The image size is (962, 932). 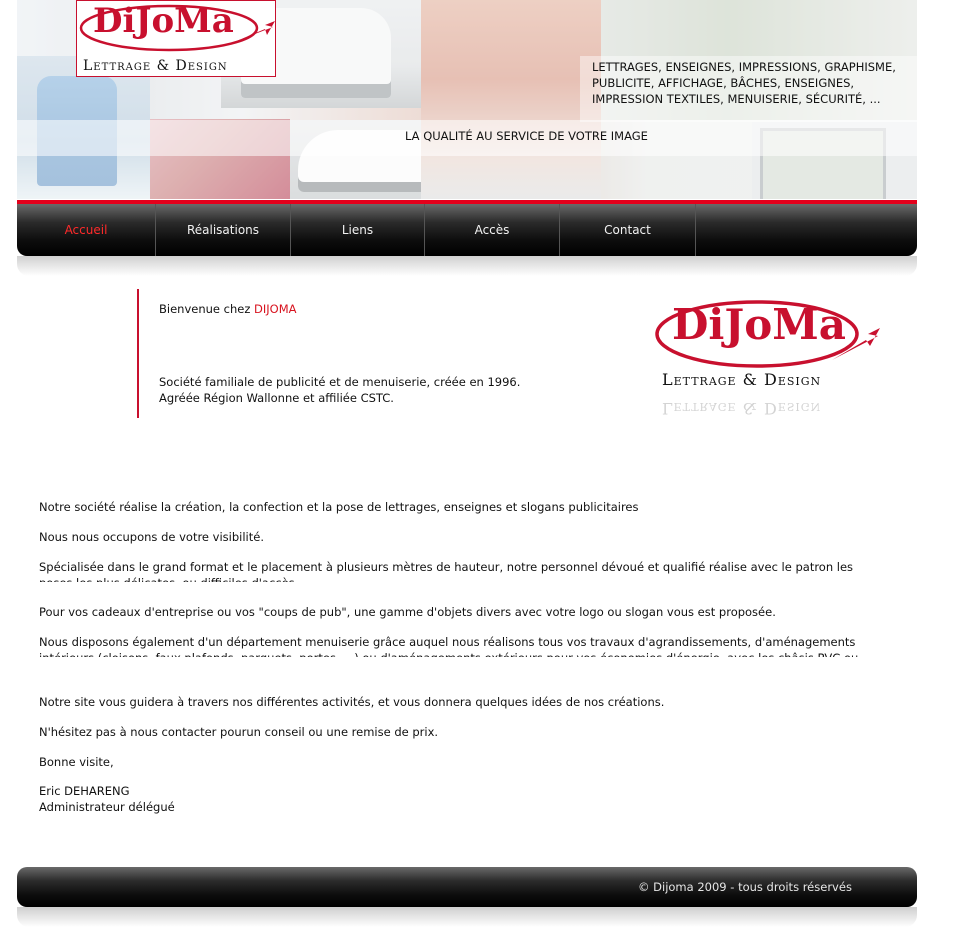 I want to click on nav-item-accueil: Accueil, so click(x=86, y=230).